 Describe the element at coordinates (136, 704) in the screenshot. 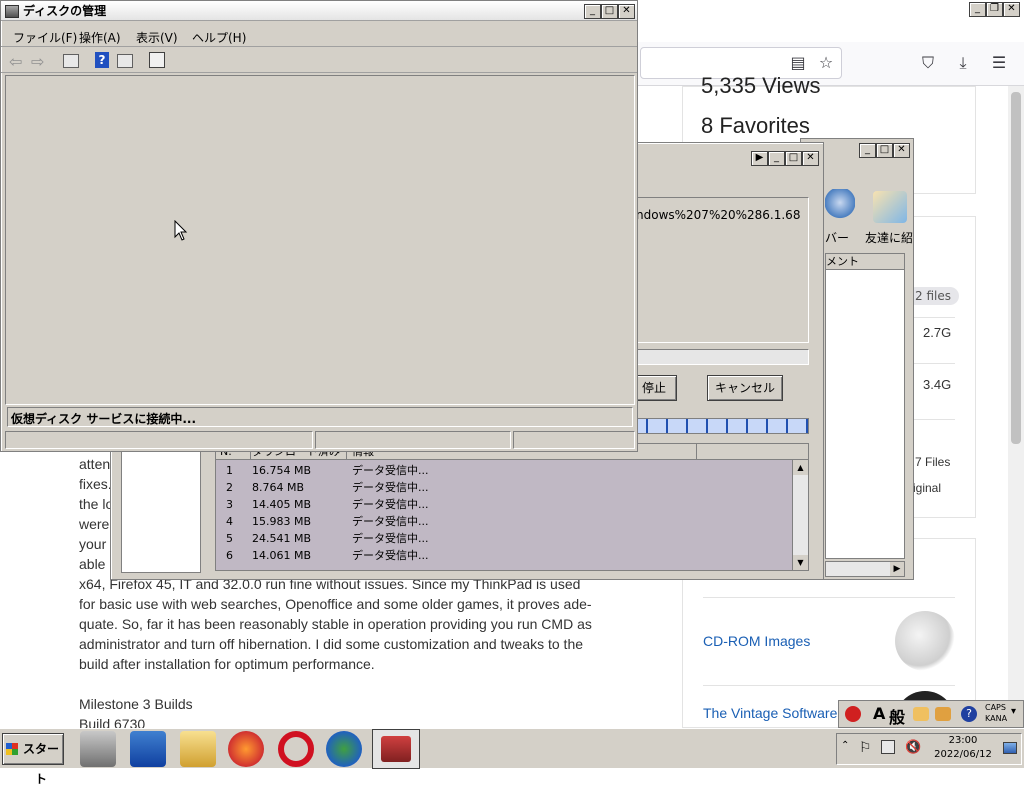

I see `article-heading: Milestone 3 Builds` at that location.